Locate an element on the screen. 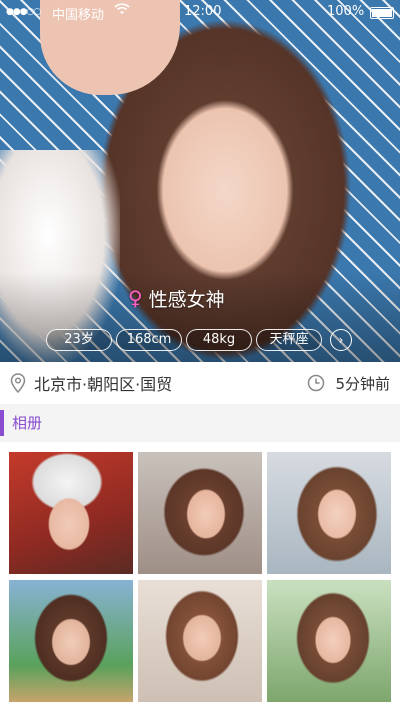 The height and width of the screenshot is (710, 400). status-bar: ●●●○○ 中国移动 12:00 100% is located at coordinates (200, 12).